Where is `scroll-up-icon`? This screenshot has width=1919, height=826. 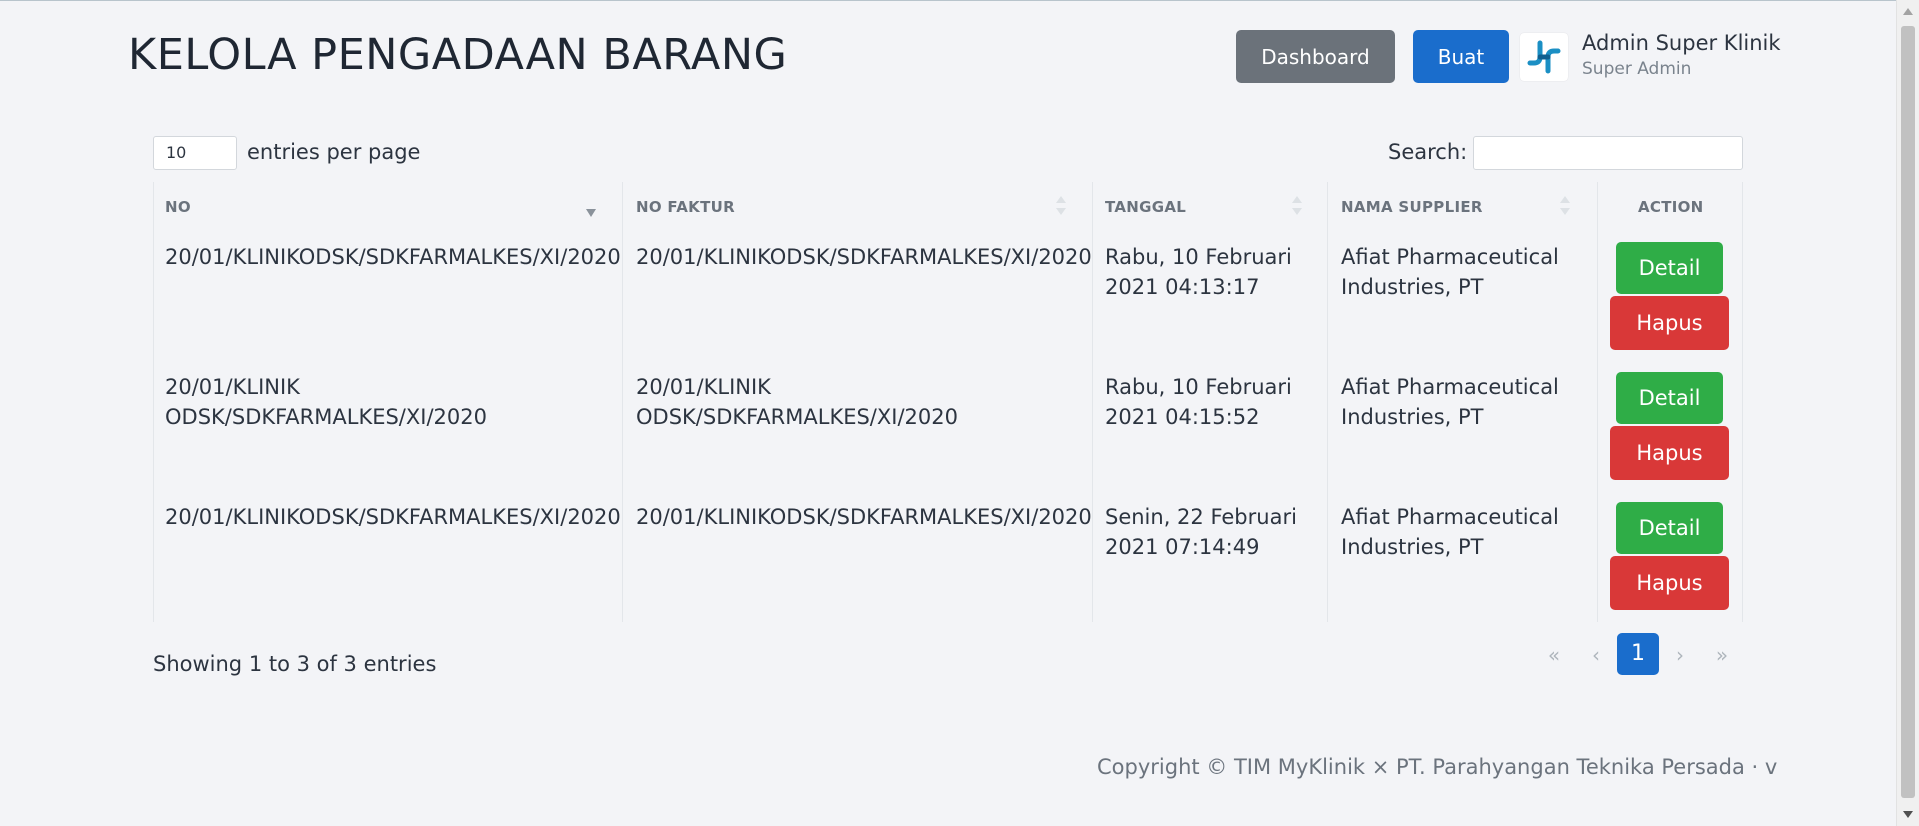
scroll-up-icon is located at coordinates (1908, 11).